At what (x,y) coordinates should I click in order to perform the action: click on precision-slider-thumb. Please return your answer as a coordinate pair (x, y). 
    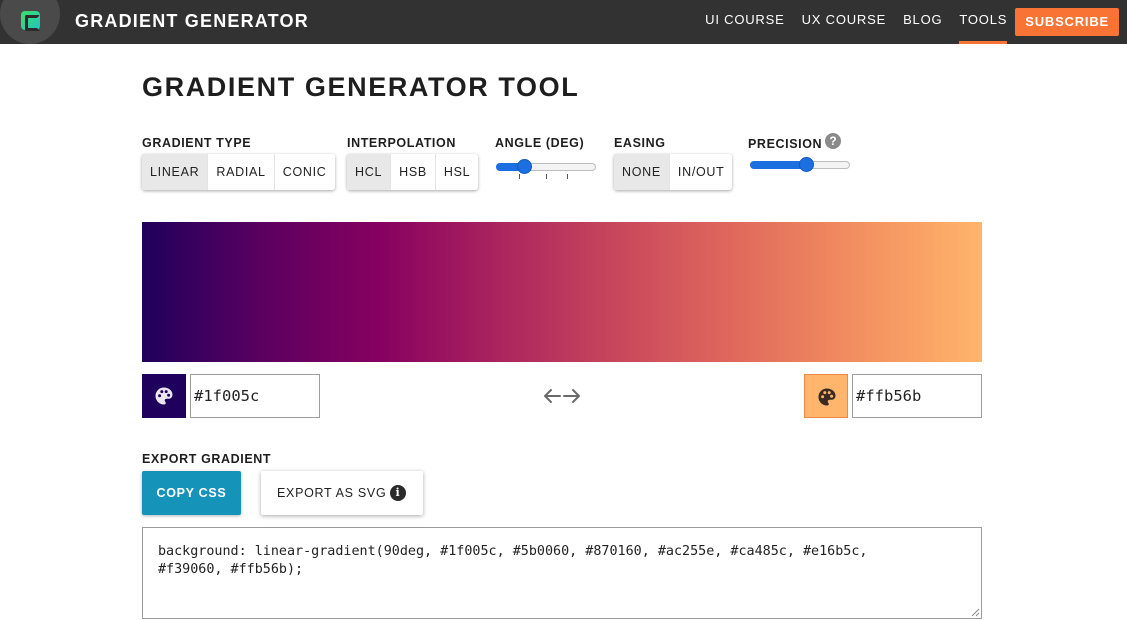
    Looking at the image, I should click on (807, 164).